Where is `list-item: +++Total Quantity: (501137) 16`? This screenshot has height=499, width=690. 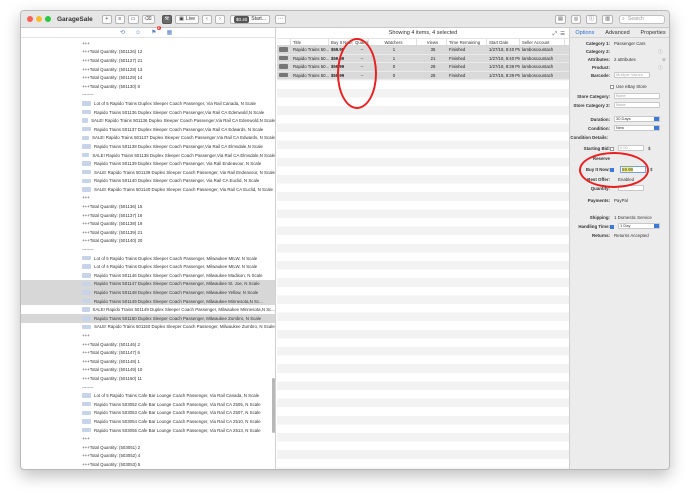 list-item: +++Total Quantity: (501137) 16 is located at coordinates (148, 215).